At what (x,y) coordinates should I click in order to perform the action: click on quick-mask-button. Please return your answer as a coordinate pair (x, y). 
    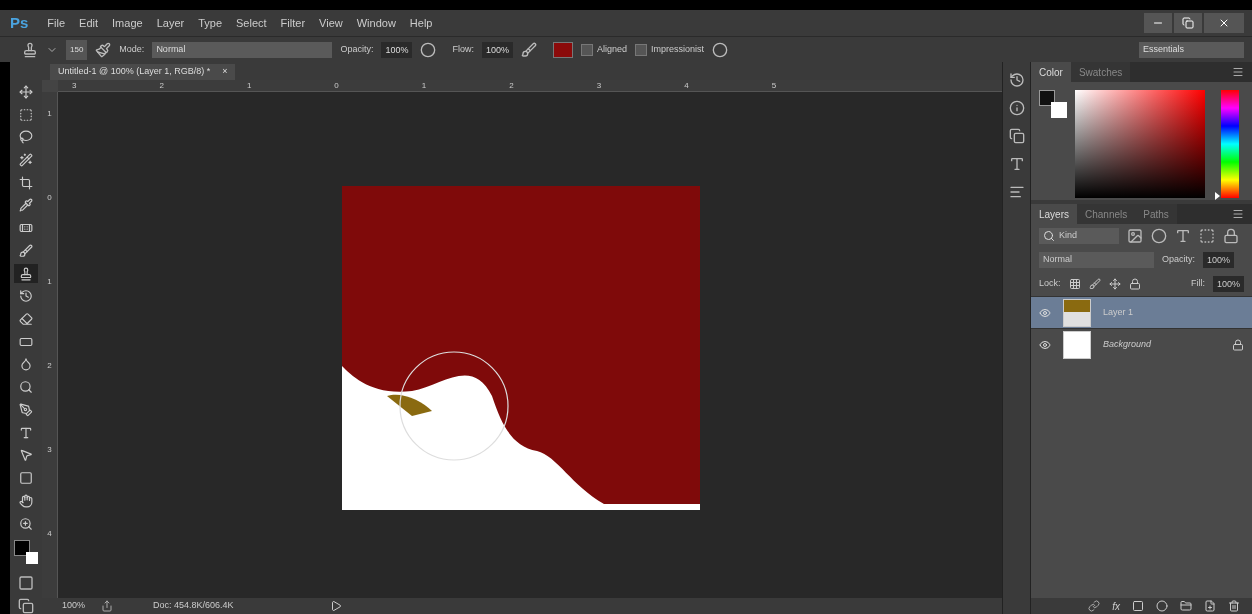
    Looking at the image, I should click on (26, 583).